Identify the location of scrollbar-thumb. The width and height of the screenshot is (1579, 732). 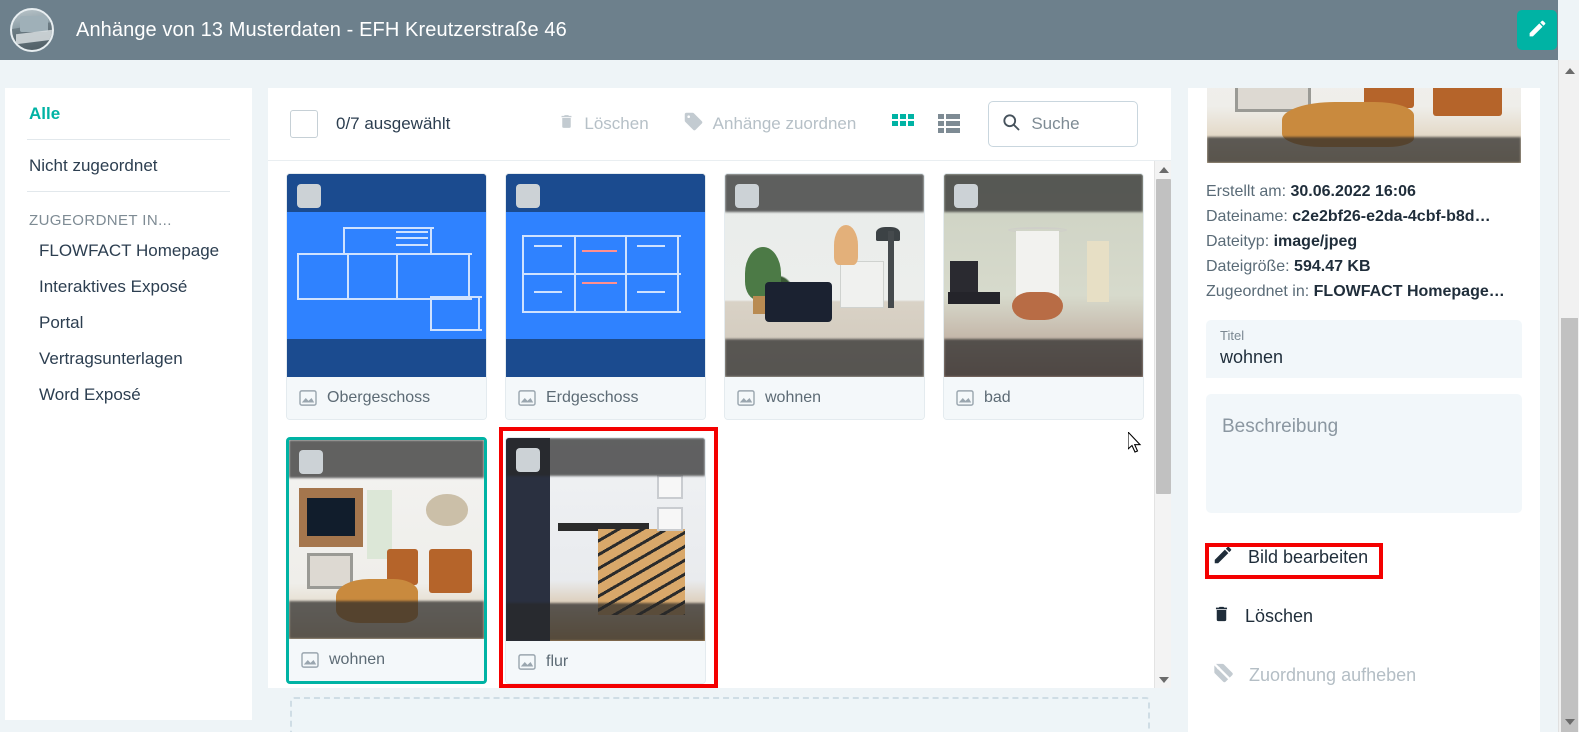
(1163, 336).